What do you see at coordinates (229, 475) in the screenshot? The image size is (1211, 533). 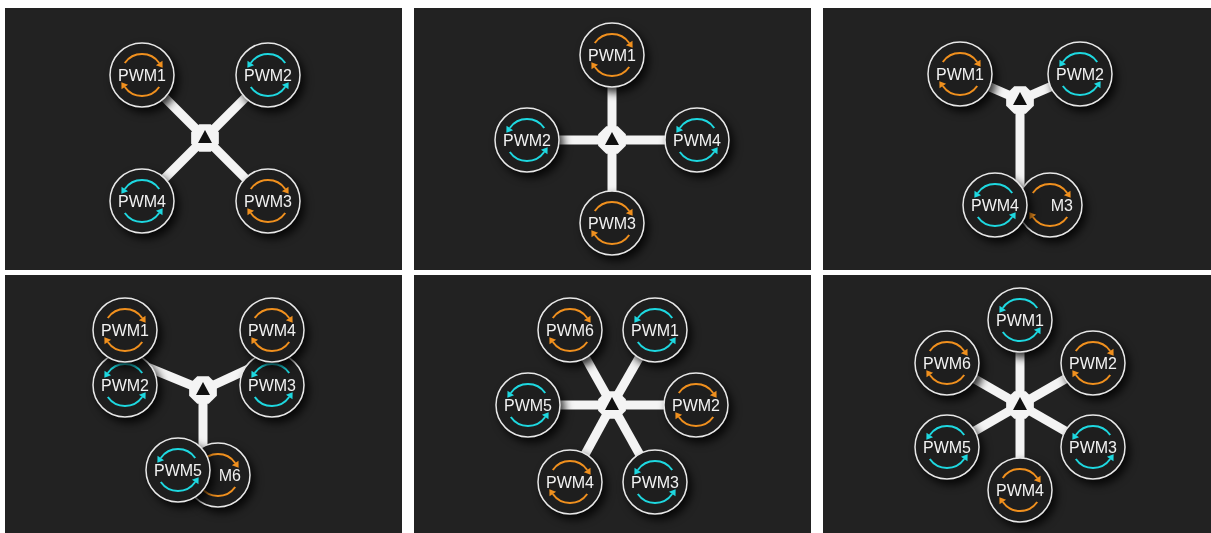 I see `motor-label: M6` at bounding box center [229, 475].